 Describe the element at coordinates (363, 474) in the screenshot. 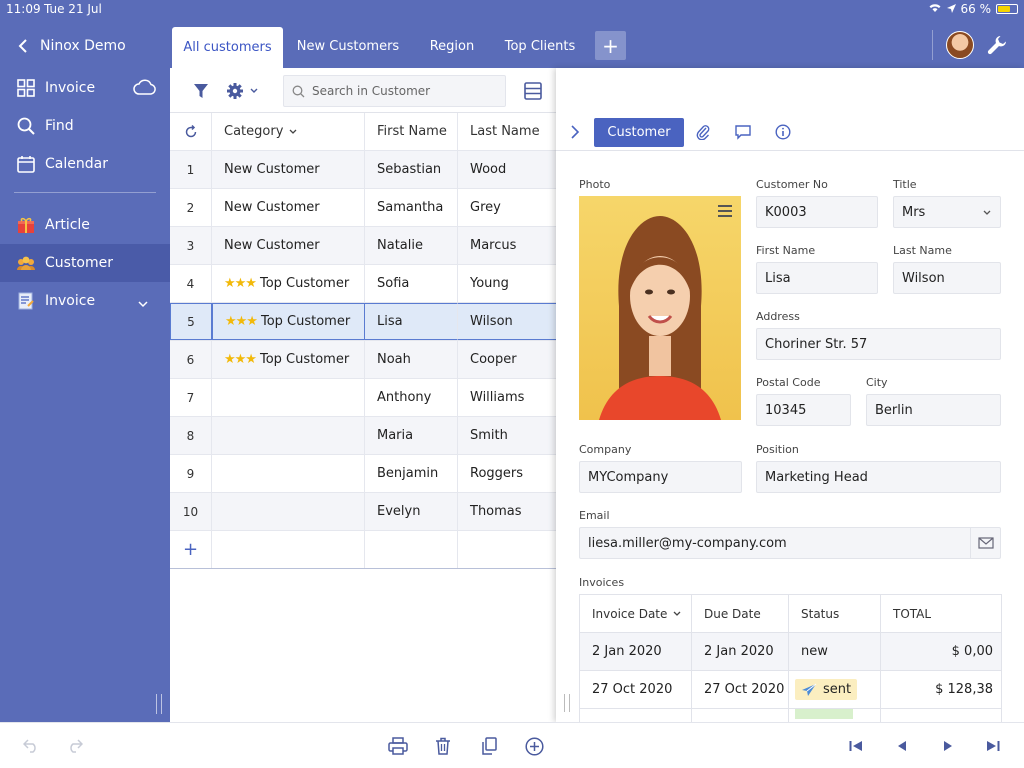

I see `table-row: 9 Benjamin Roggers` at that location.